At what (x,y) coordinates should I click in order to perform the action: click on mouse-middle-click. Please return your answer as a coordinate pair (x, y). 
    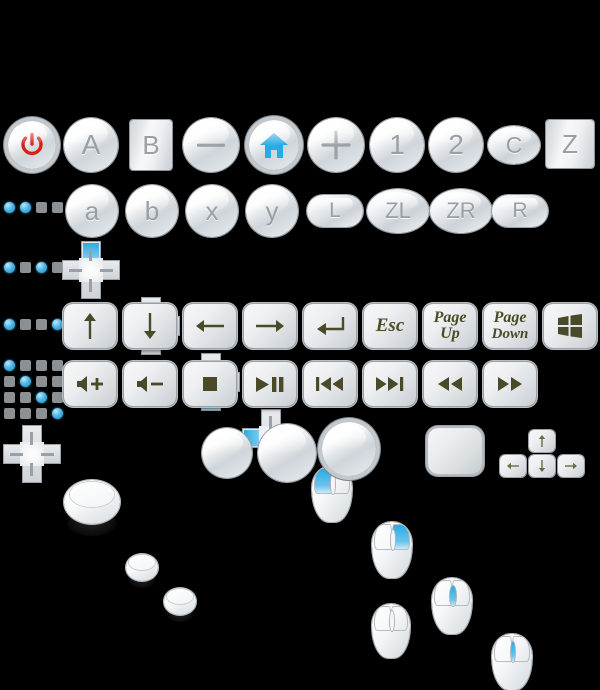
    Looking at the image, I should click on (512, 662).